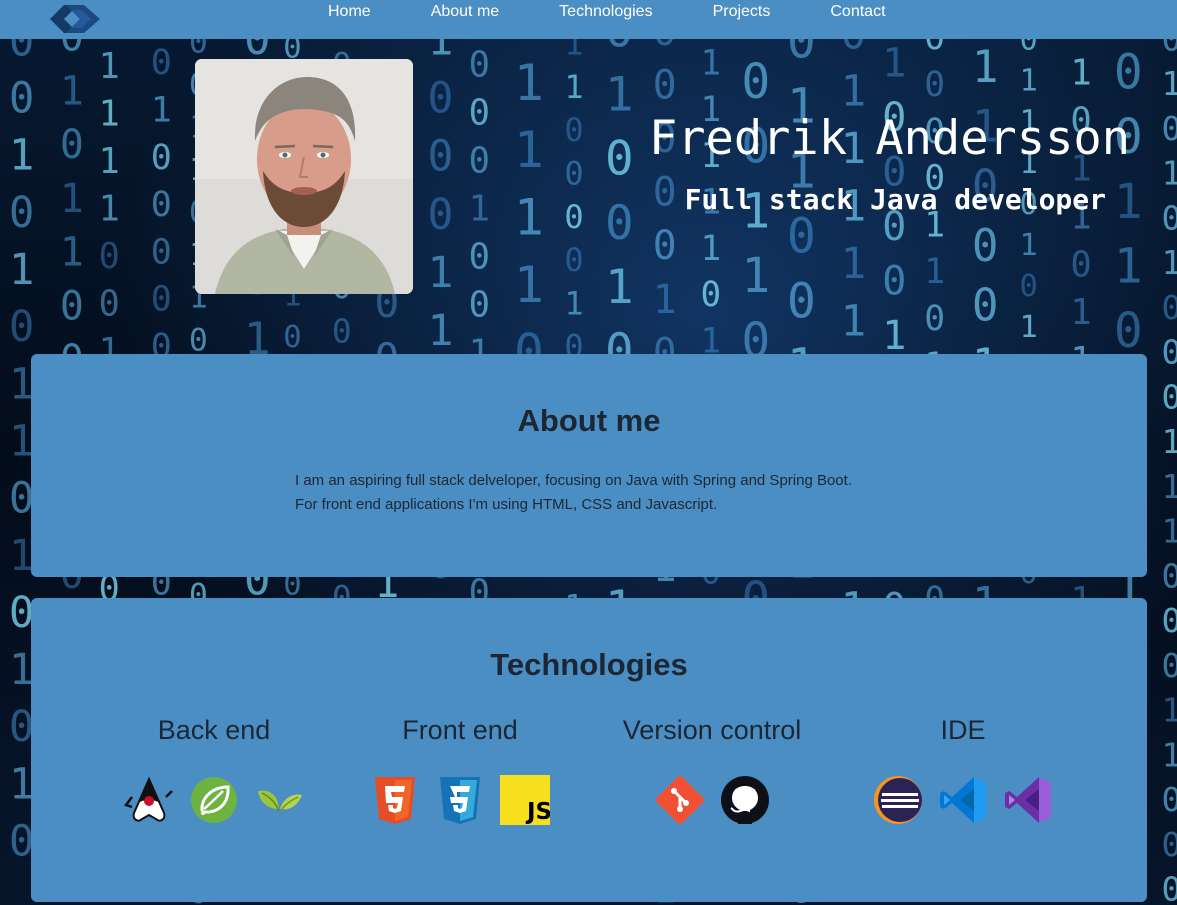  I want to click on visual-studio-icon, so click(1028, 800).